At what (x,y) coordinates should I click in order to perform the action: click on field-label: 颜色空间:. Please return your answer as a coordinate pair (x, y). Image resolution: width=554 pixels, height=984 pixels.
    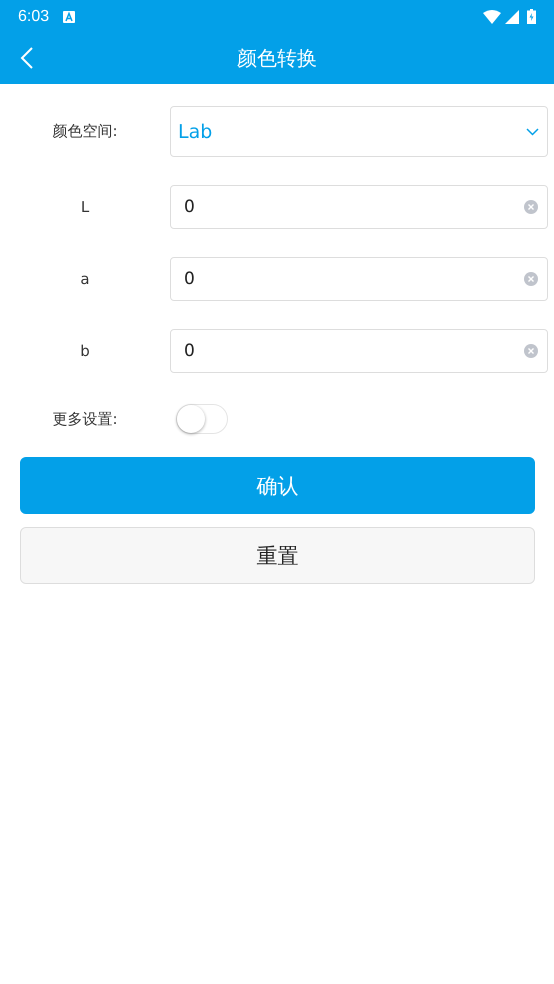
    Looking at the image, I should click on (85, 131).